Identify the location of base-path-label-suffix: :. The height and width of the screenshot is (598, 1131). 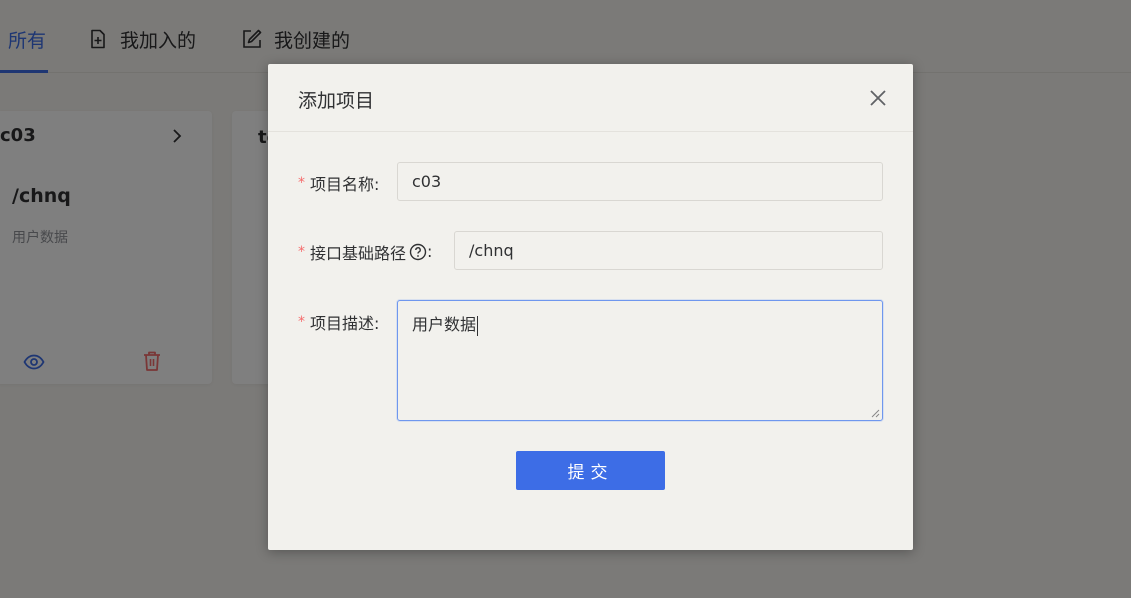
(430, 251).